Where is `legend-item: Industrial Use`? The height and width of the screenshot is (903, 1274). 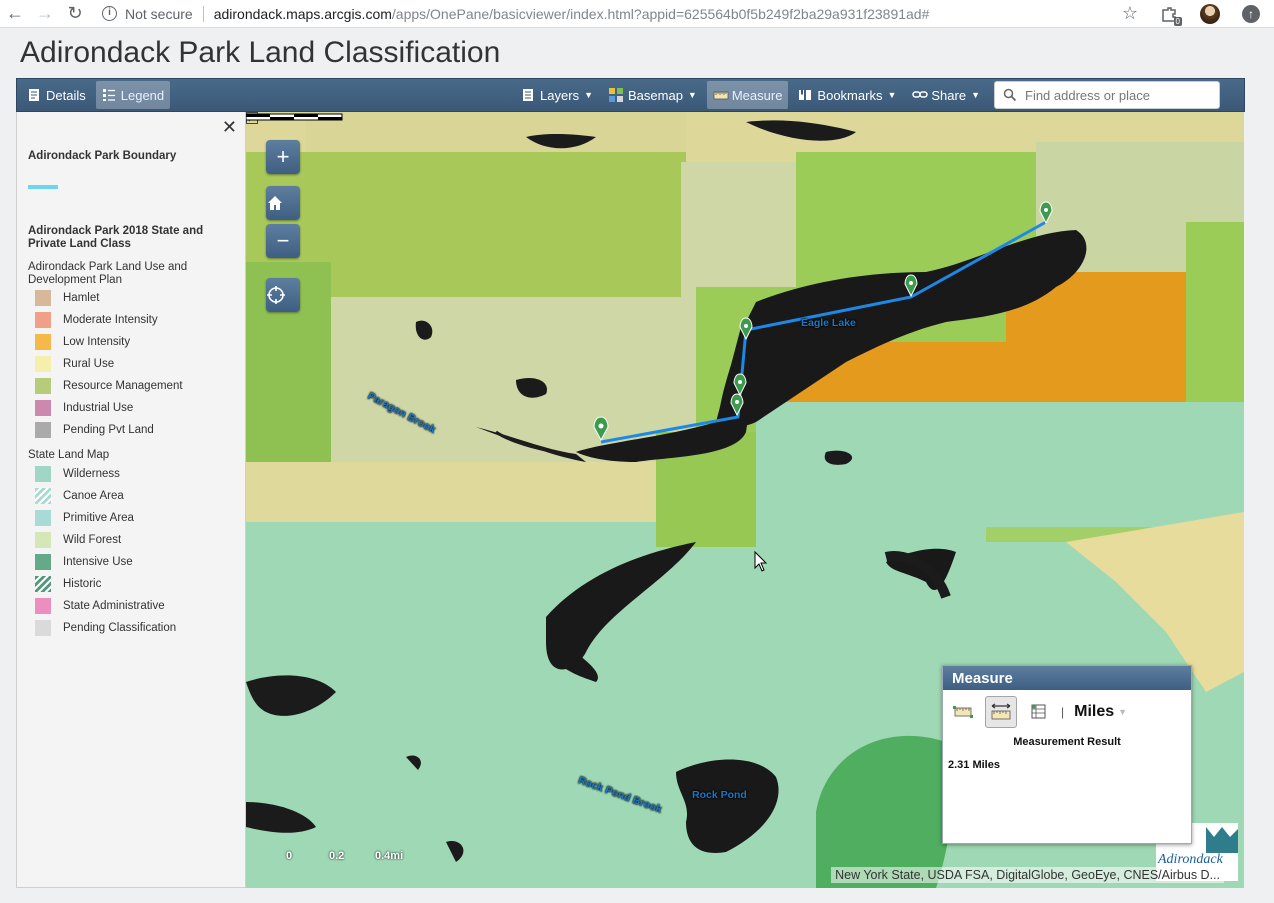 legend-item: Industrial Use is located at coordinates (84, 408).